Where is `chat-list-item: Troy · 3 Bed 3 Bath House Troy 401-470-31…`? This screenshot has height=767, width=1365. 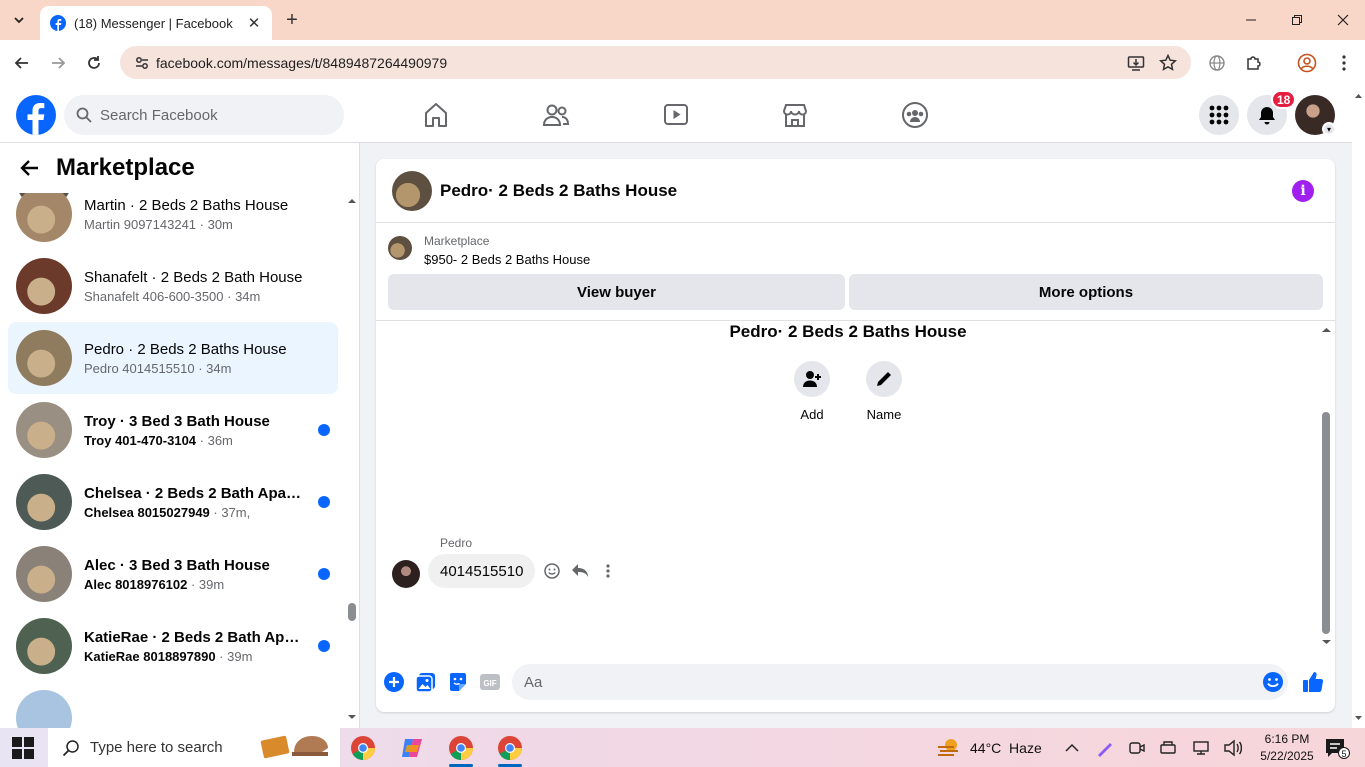
chat-list-item: Troy · 3 Bed 3 Bath House Troy 401-470-31… is located at coordinates (173, 430).